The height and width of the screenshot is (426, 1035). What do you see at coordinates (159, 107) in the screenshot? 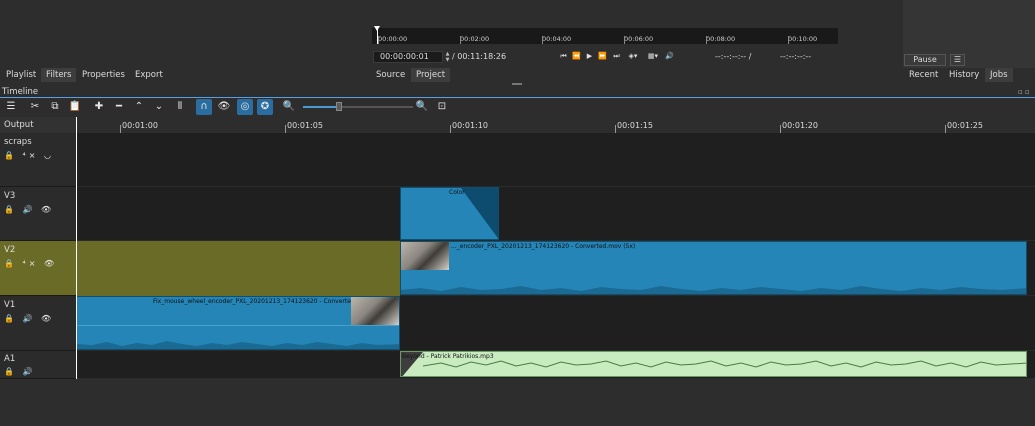
I see `overwrite-icon: ⌄` at bounding box center [159, 107].